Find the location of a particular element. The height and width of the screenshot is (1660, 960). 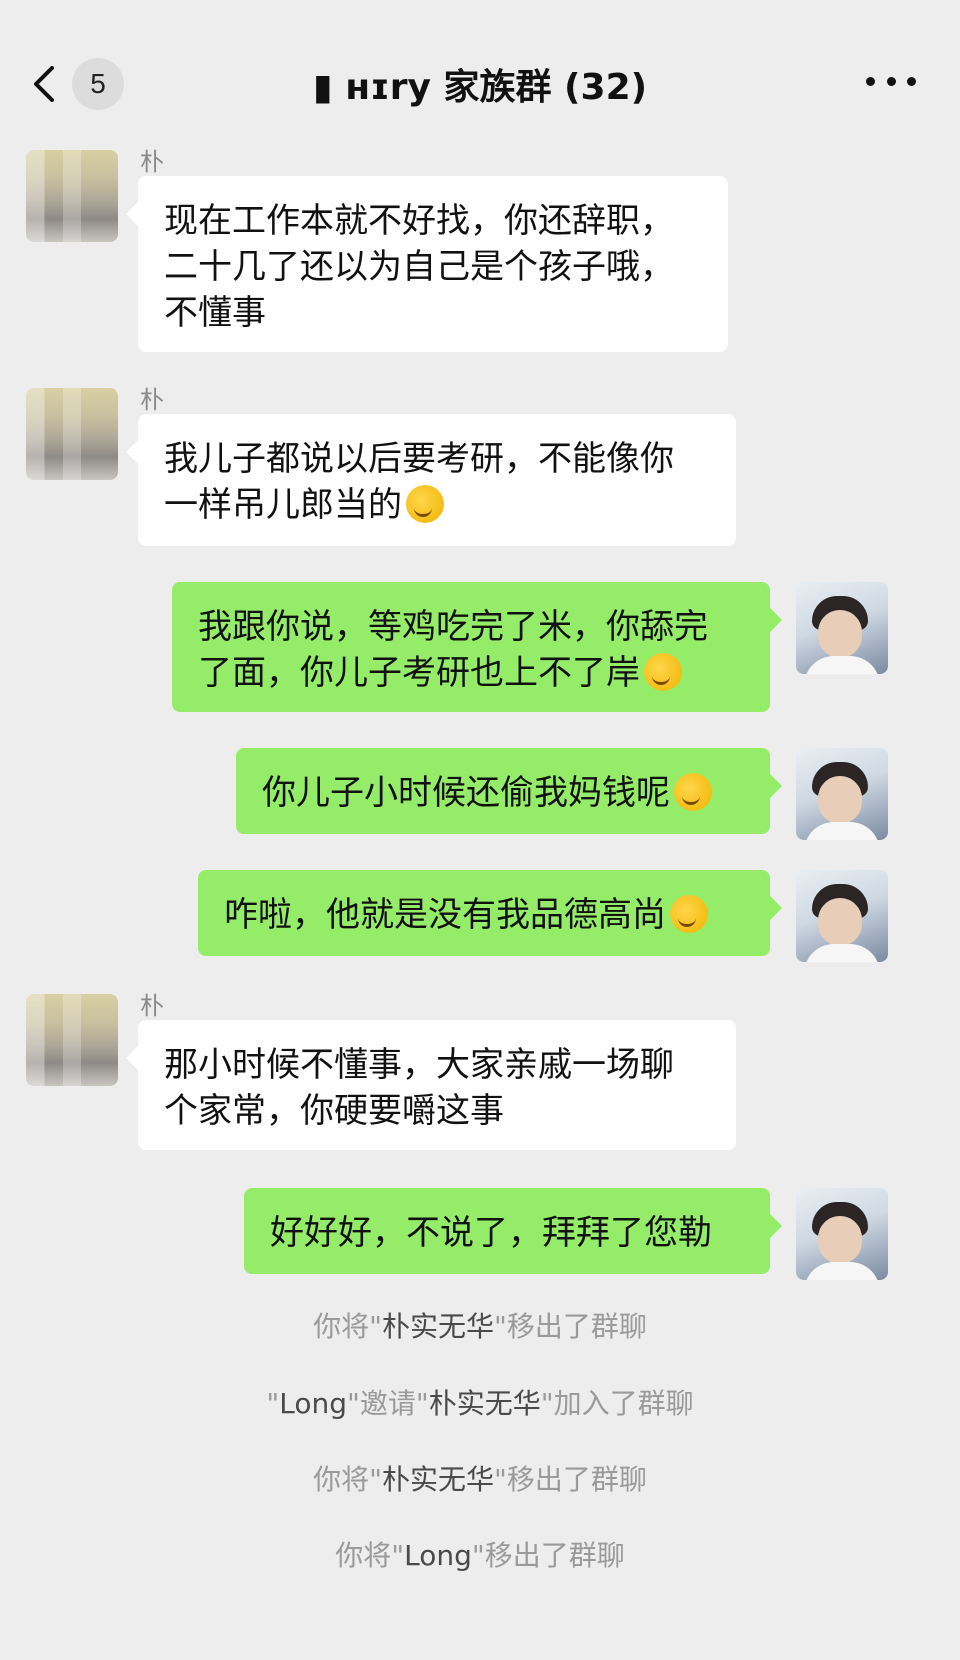

chat-title: ▮ ʜɪry 家族群 (32) is located at coordinates (480, 87).